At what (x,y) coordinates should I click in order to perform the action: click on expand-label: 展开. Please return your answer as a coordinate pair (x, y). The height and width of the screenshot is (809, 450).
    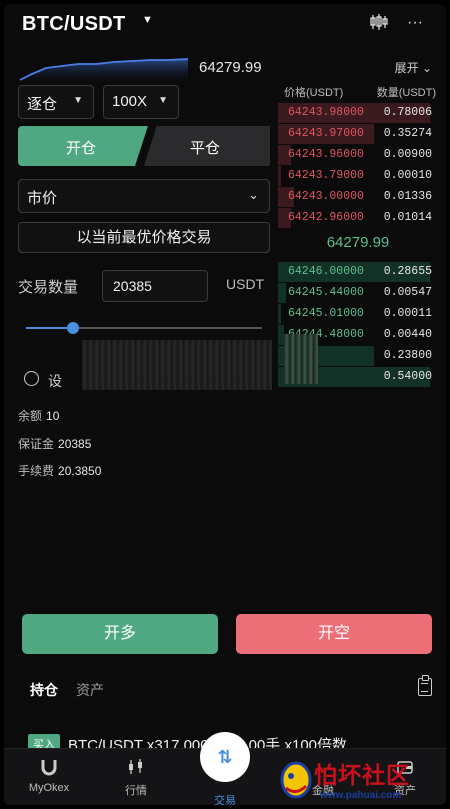
    Looking at the image, I should click on (406, 68).